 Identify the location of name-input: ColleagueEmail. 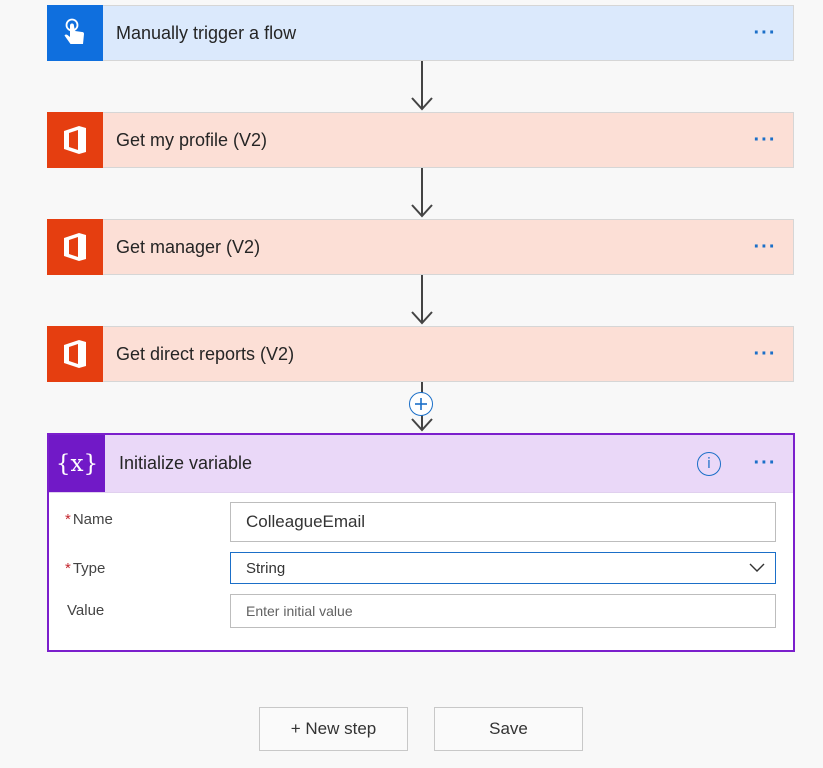
(503, 522).